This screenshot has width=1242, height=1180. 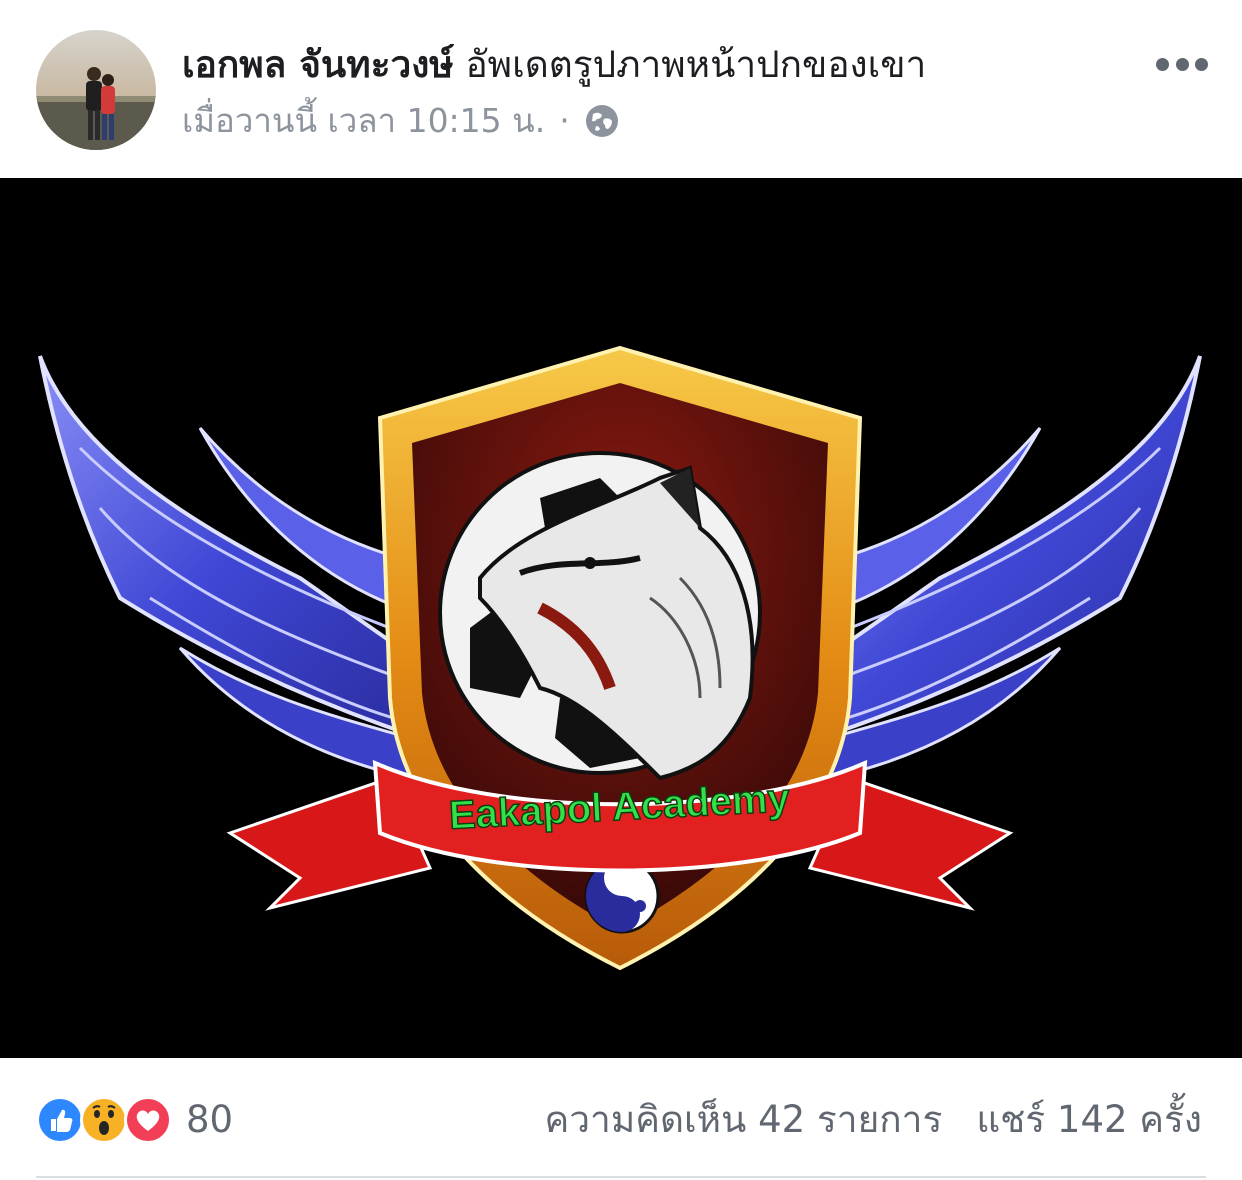 I want to click on more-options-icon, so click(x=1182, y=64).